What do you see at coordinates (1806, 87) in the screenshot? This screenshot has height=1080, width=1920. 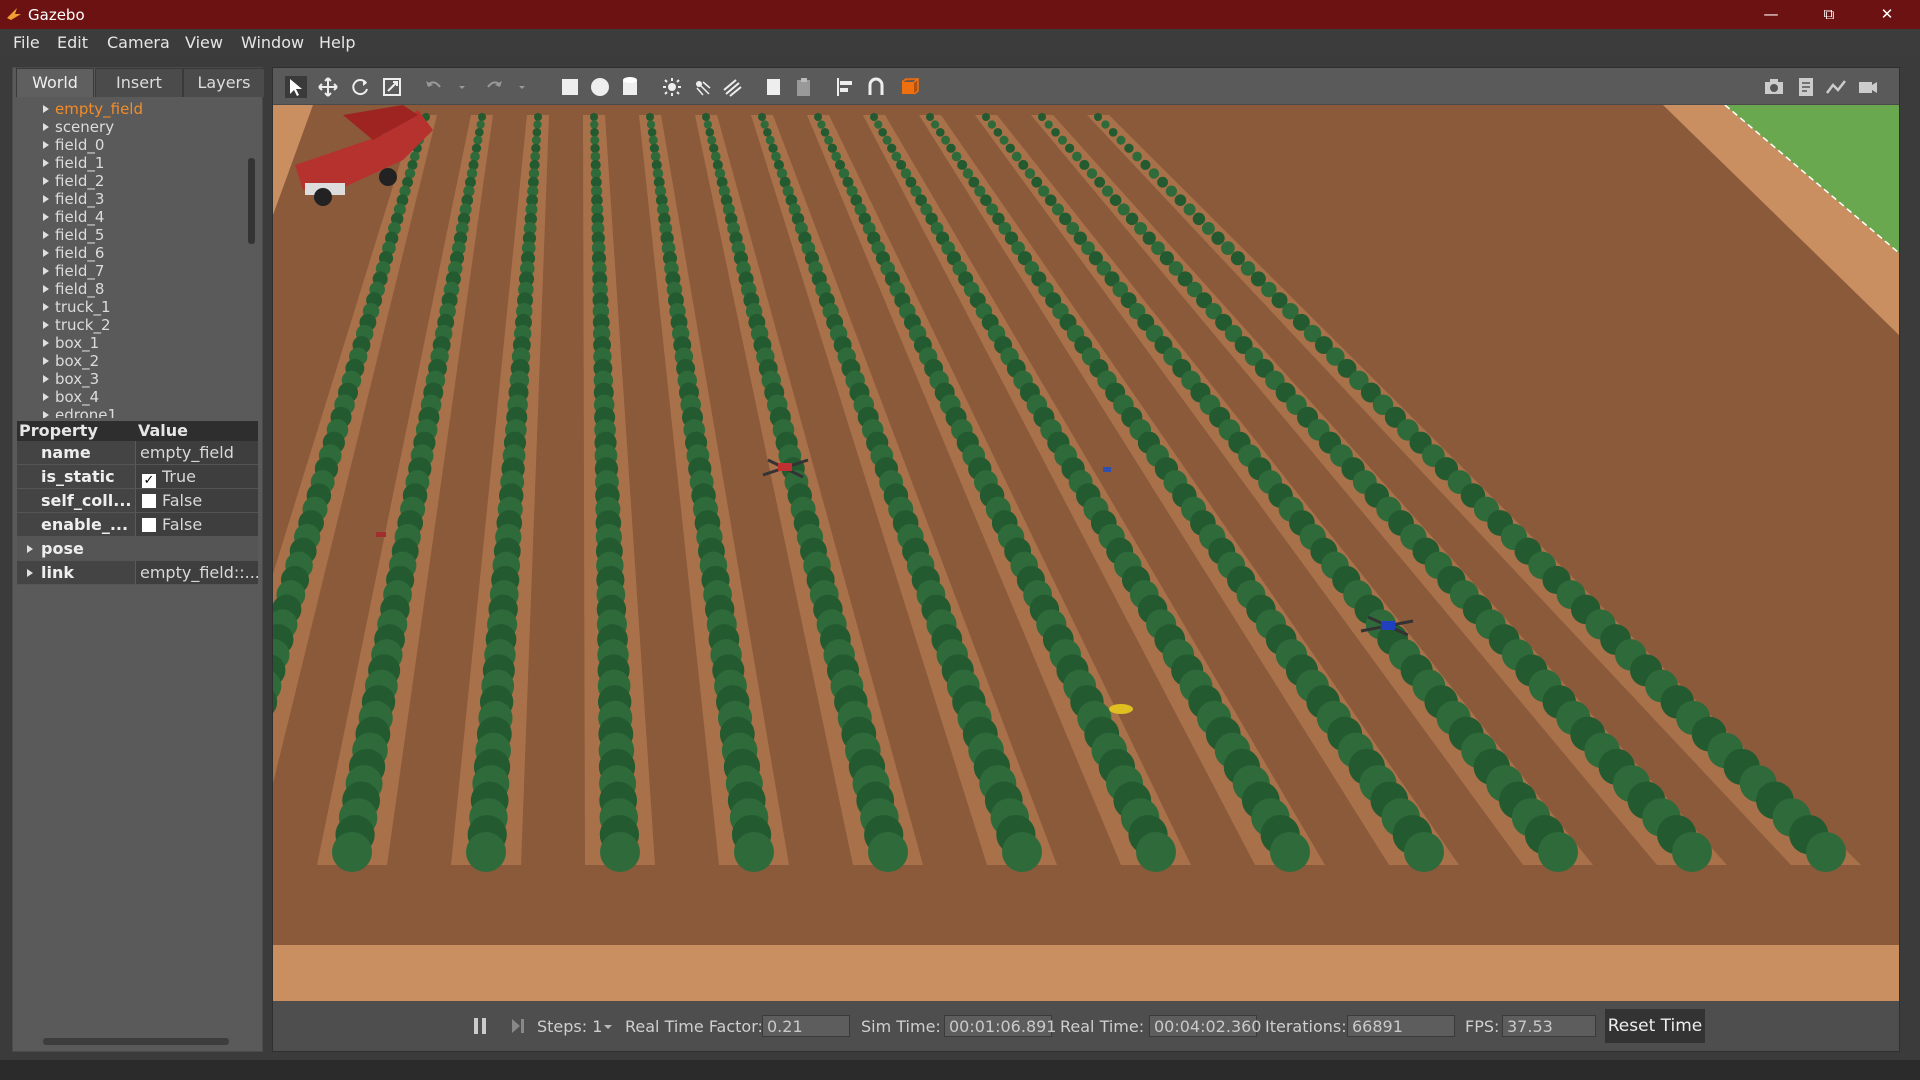 I see `log-data-icon` at bounding box center [1806, 87].